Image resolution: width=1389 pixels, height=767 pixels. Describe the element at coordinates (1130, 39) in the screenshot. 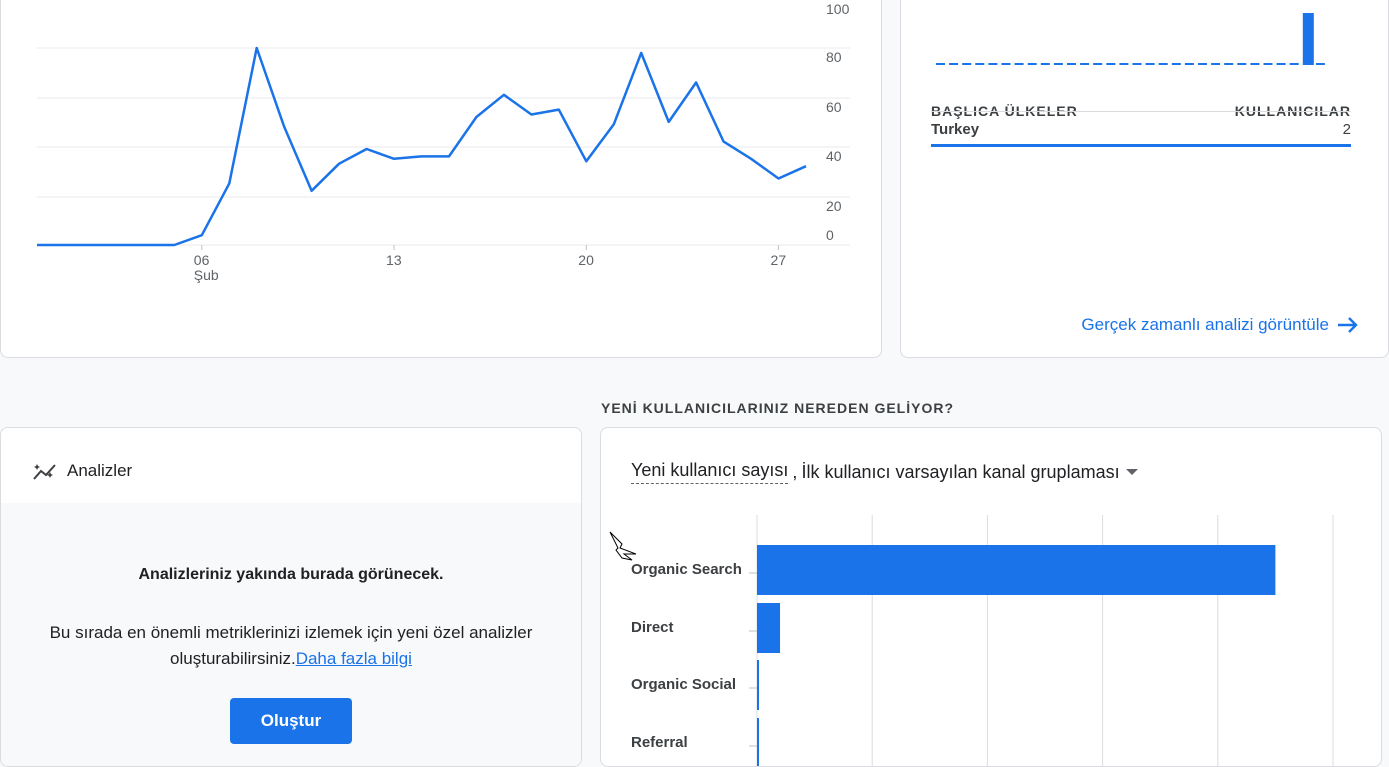

I see `realtime-minute-chart` at that location.